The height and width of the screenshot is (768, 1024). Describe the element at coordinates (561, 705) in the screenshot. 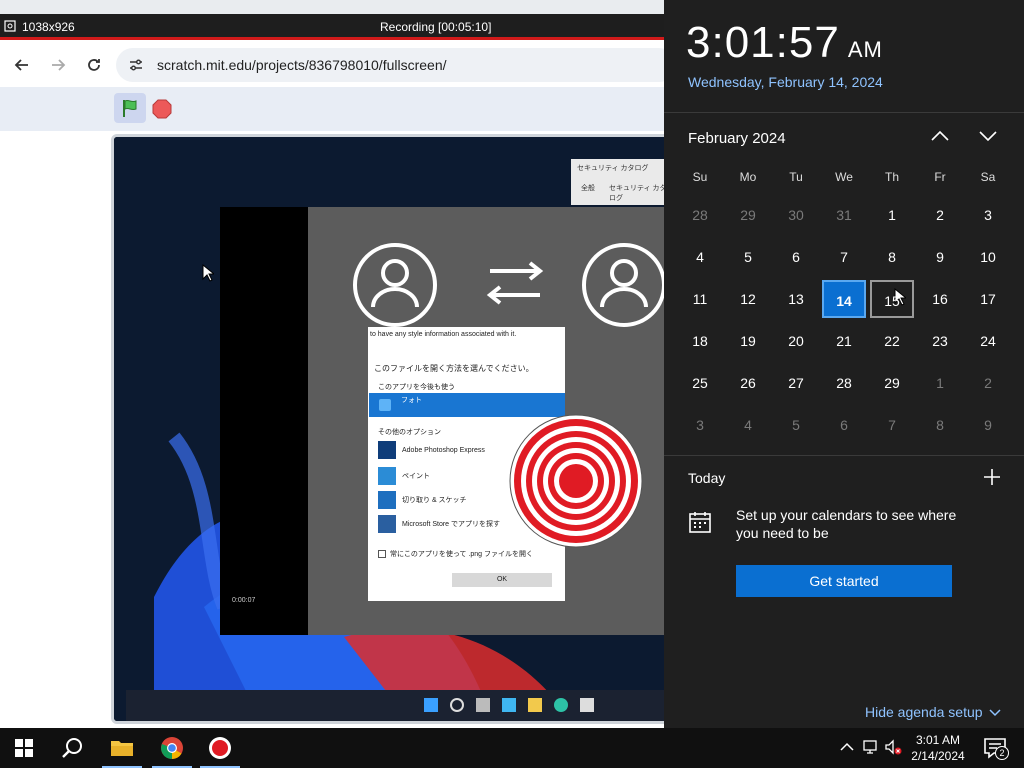

I see `embedded-edge-icon` at that location.